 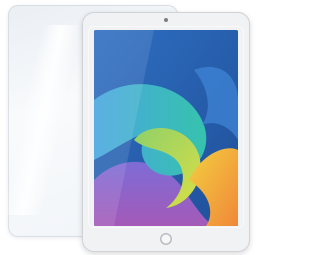 What do you see at coordinates (166, 20) in the screenshot?
I see `front-camera-icon` at bounding box center [166, 20].